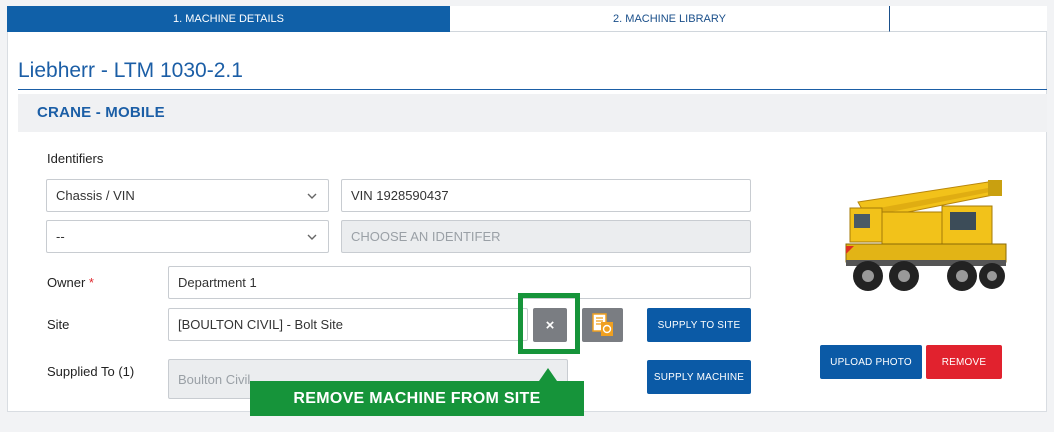 This screenshot has width=1054, height=432. I want to click on title-divider, so click(532, 89).